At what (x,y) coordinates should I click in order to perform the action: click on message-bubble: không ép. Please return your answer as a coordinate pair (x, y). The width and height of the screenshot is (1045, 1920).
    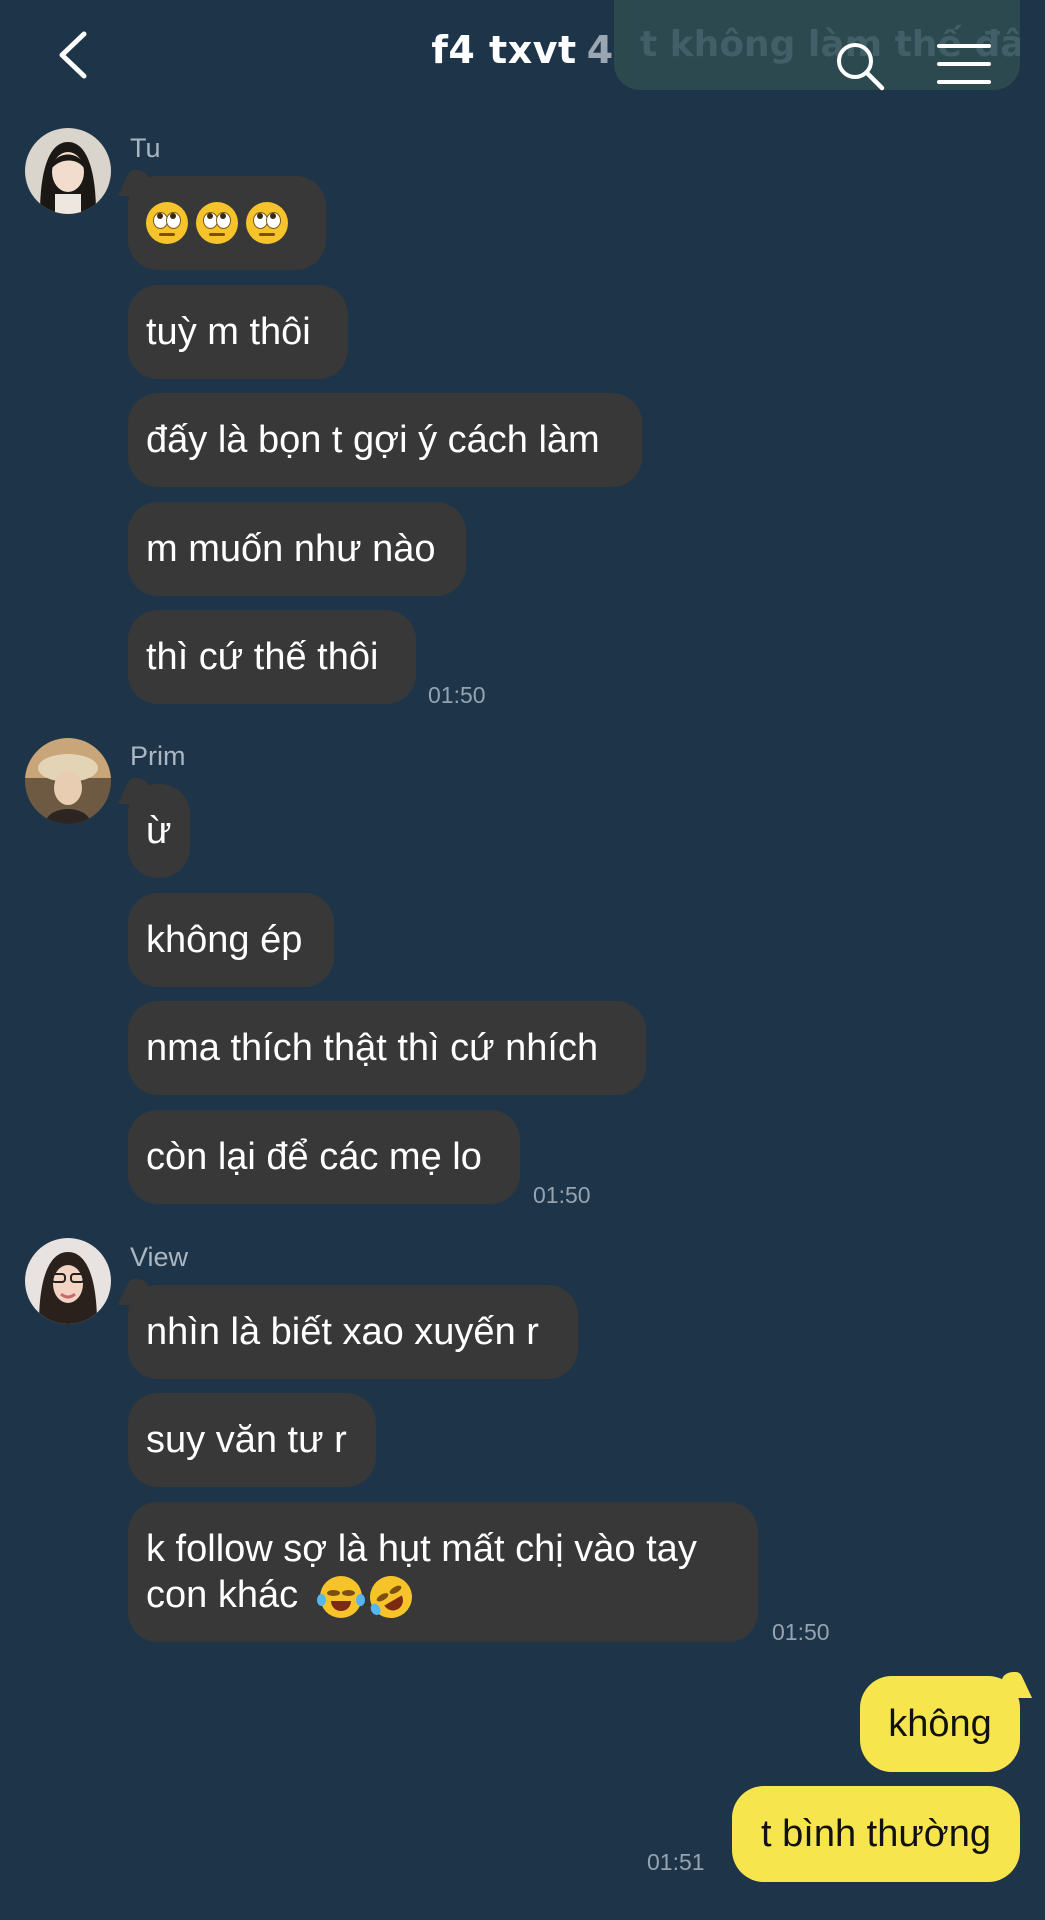
    Looking at the image, I should click on (231, 940).